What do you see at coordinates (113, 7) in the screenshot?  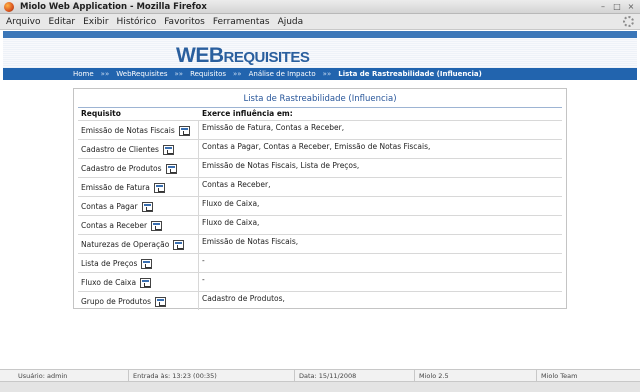 I see `window-title: Miolo Web Application - Mozilla Firefox` at bounding box center [113, 7].